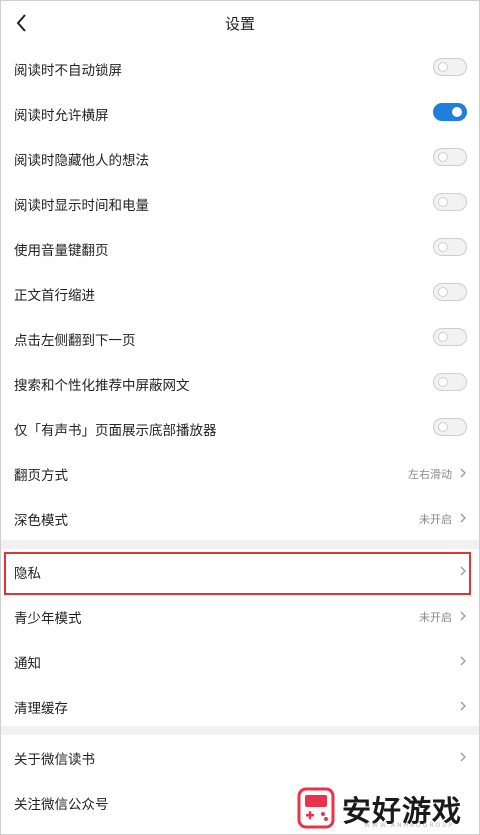  What do you see at coordinates (61, 805) in the screenshot?
I see `setting-label: 关注微信公众号` at bounding box center [61, 805].